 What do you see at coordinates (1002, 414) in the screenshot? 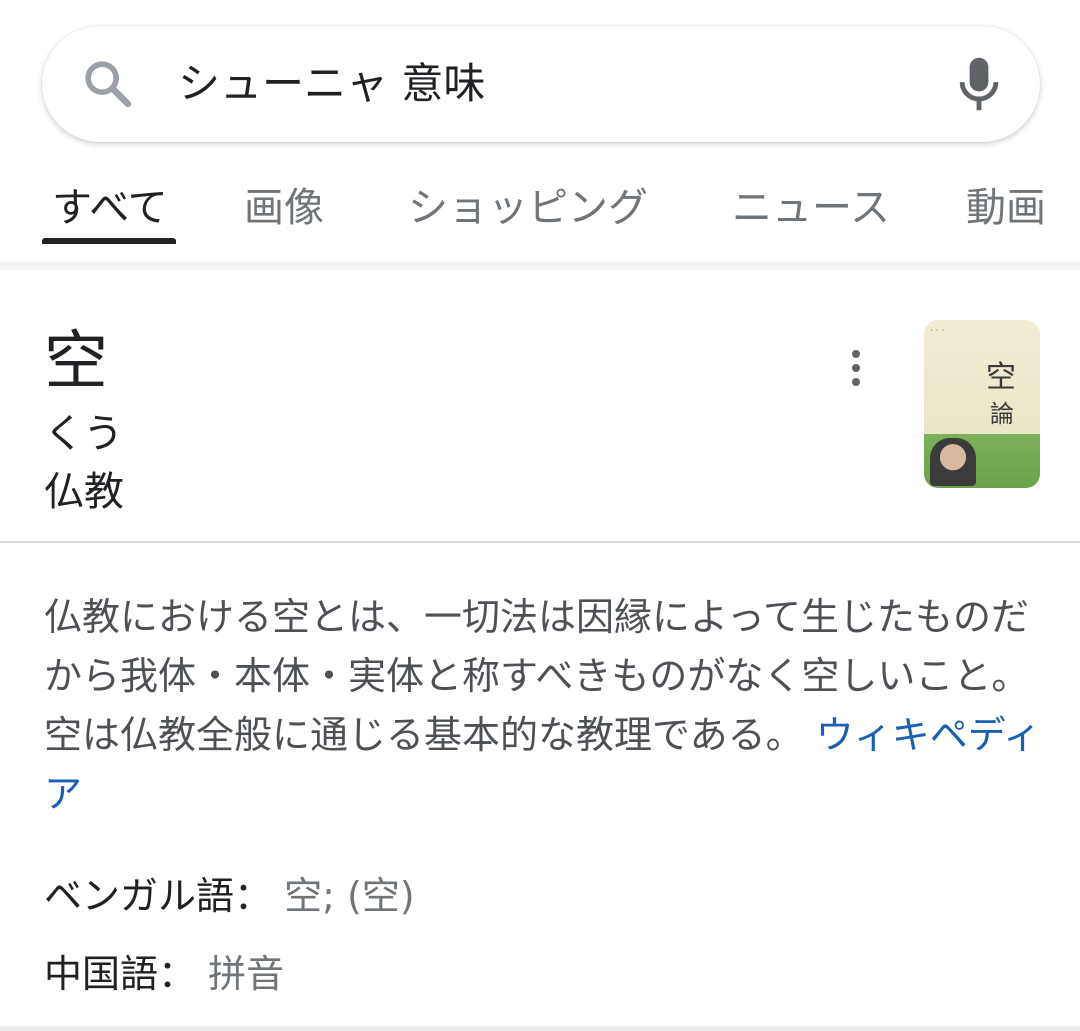
I see `thumbnail-title-line2: 論` at bounding box center [1002, 414].